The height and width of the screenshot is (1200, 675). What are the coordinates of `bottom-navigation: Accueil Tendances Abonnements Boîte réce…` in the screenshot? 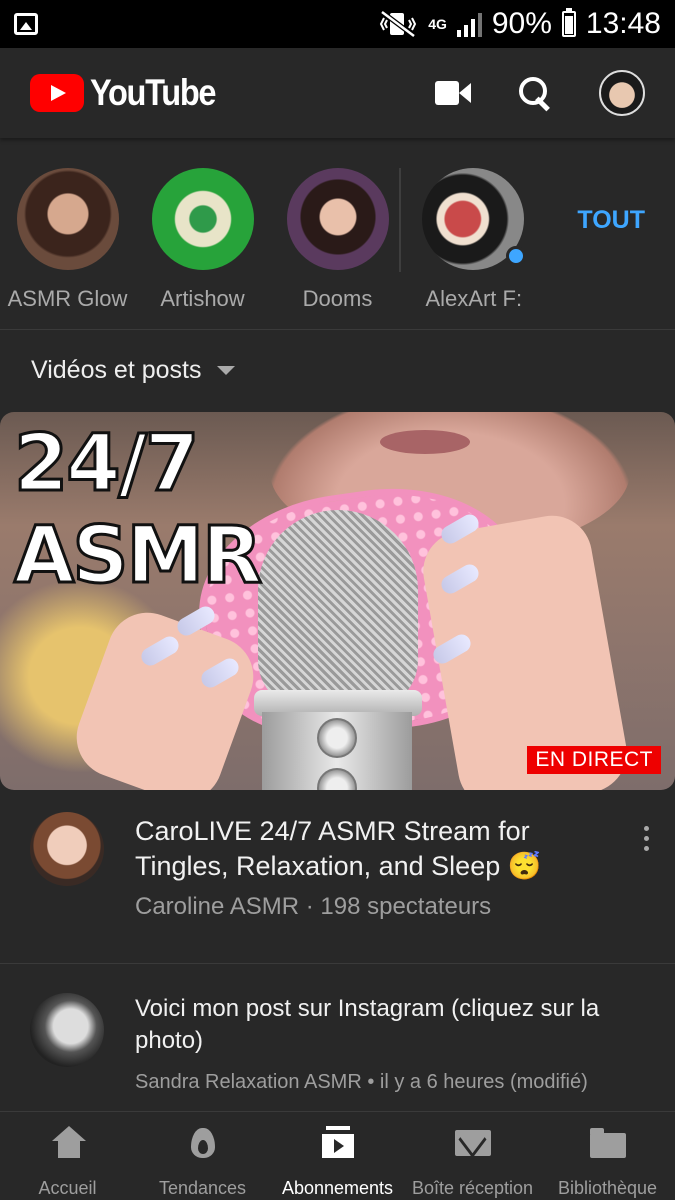 It's located at (337, 1155).